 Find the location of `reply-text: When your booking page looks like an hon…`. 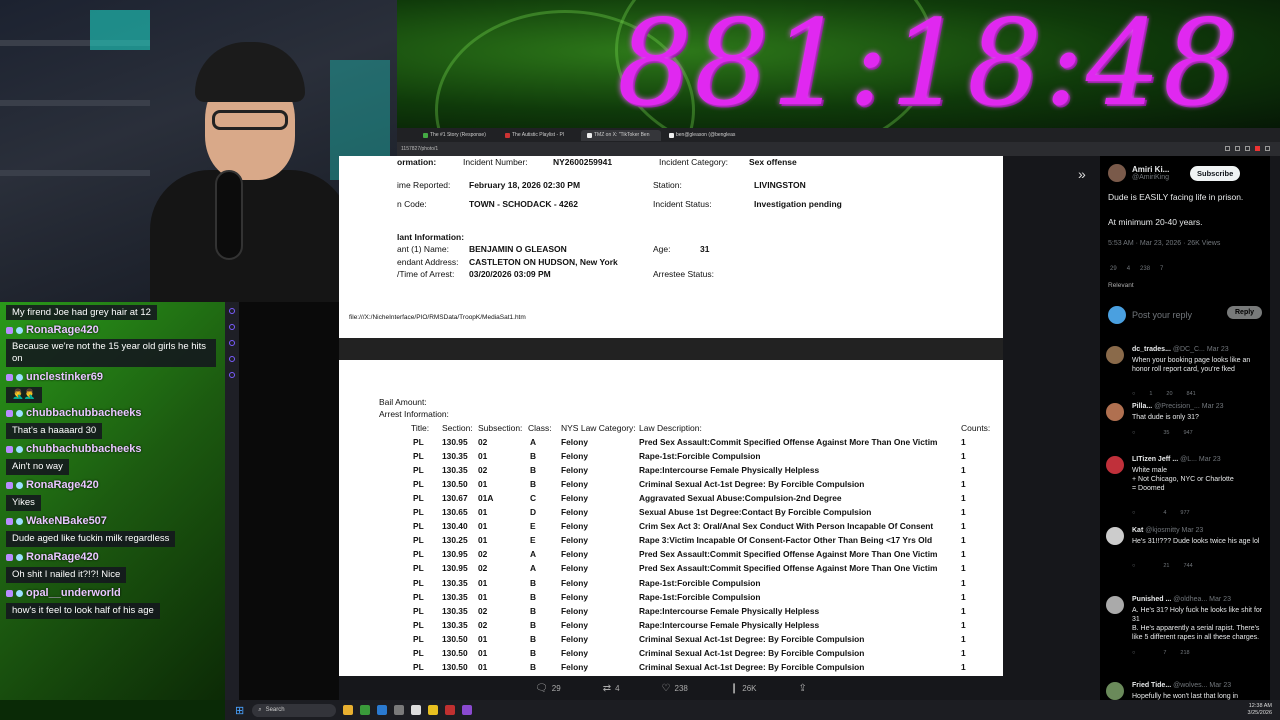

reply-text: When your booking page looks like an hon… is located at coordinates (1191, 365).